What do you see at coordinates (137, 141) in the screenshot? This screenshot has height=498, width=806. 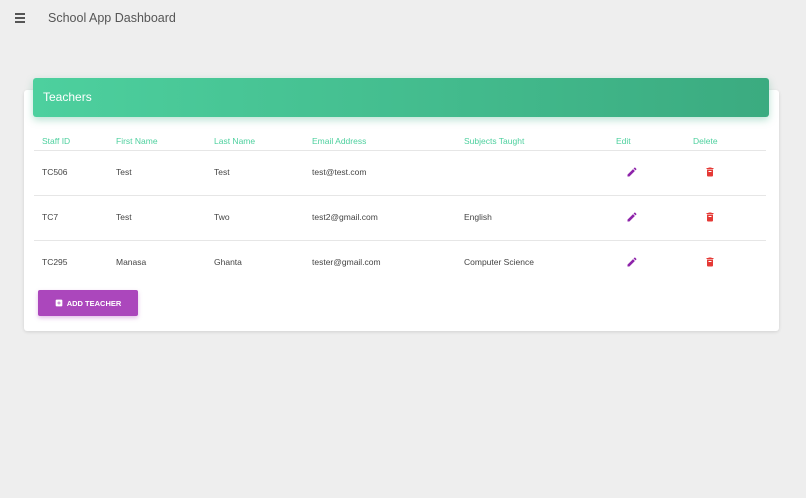 I see `column-header-first-name: First Name` at bounding box center [137, 141].